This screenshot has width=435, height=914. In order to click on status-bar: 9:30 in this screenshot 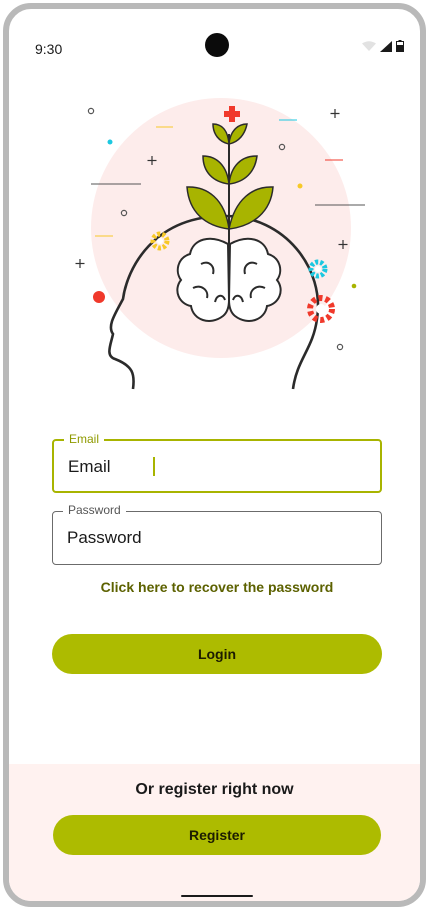, I will do `click(214, 49)`.